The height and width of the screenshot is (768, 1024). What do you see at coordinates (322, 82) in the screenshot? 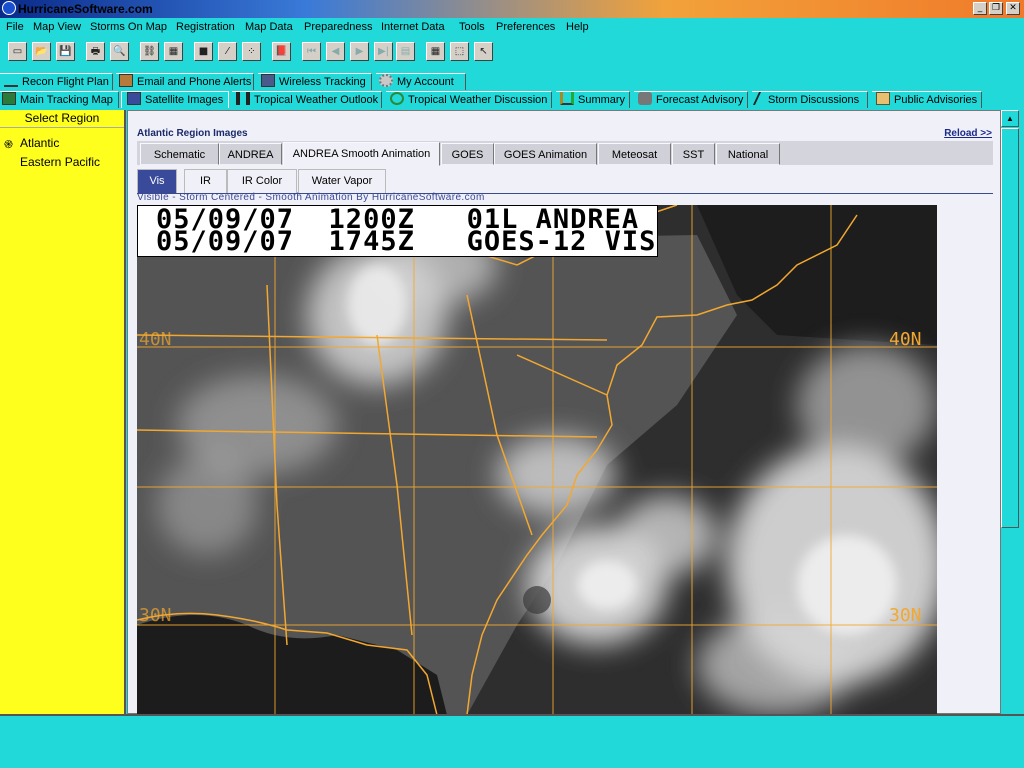
I see `tab-label: Wireless Tracking` at bounding box center [322, 82].